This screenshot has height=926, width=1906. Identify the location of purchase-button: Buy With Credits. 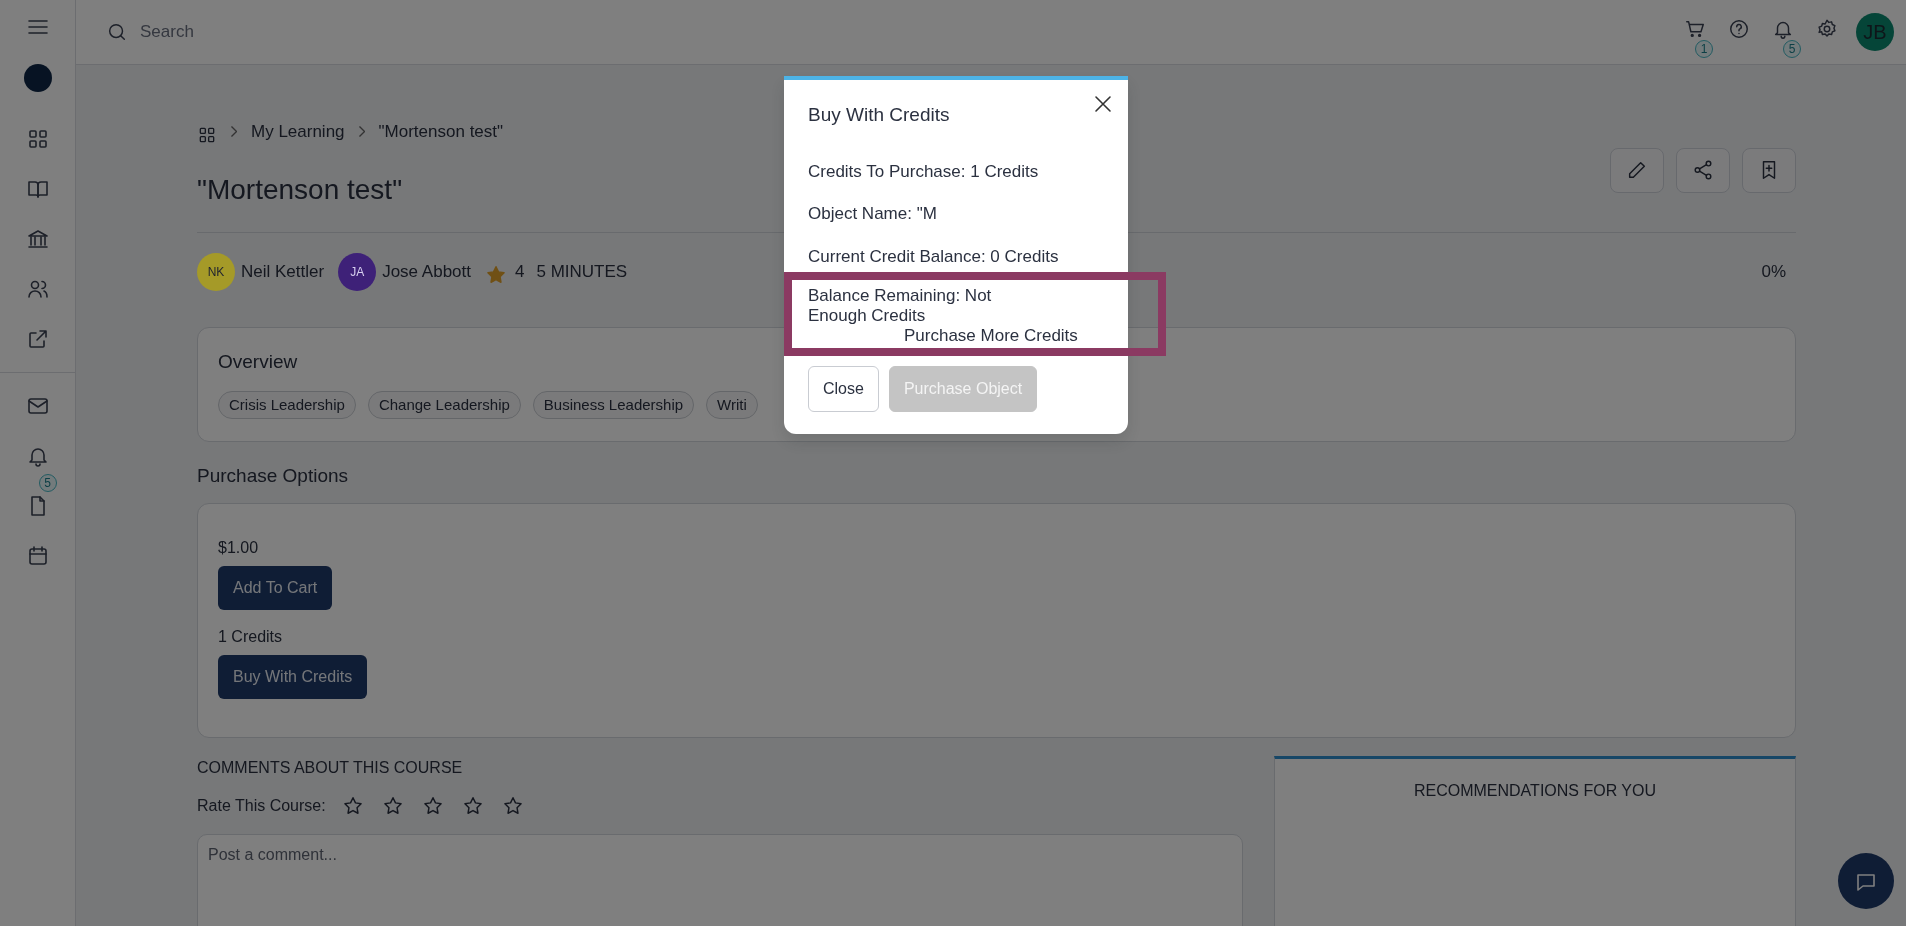
(293, 676).